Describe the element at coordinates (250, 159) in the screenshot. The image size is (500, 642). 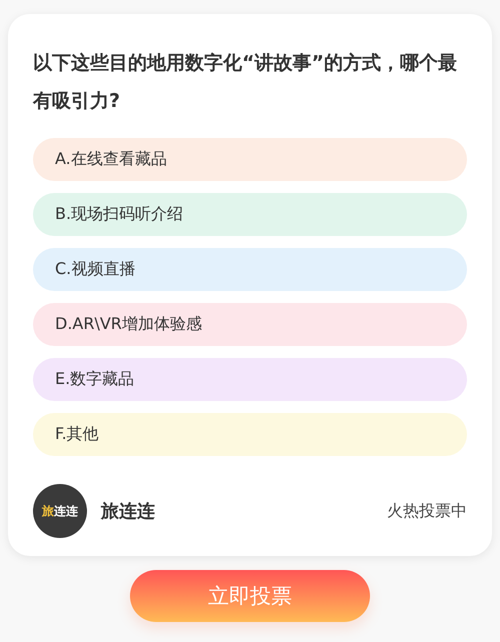
I see `poll-option: A.在线查看藏品` at that location.